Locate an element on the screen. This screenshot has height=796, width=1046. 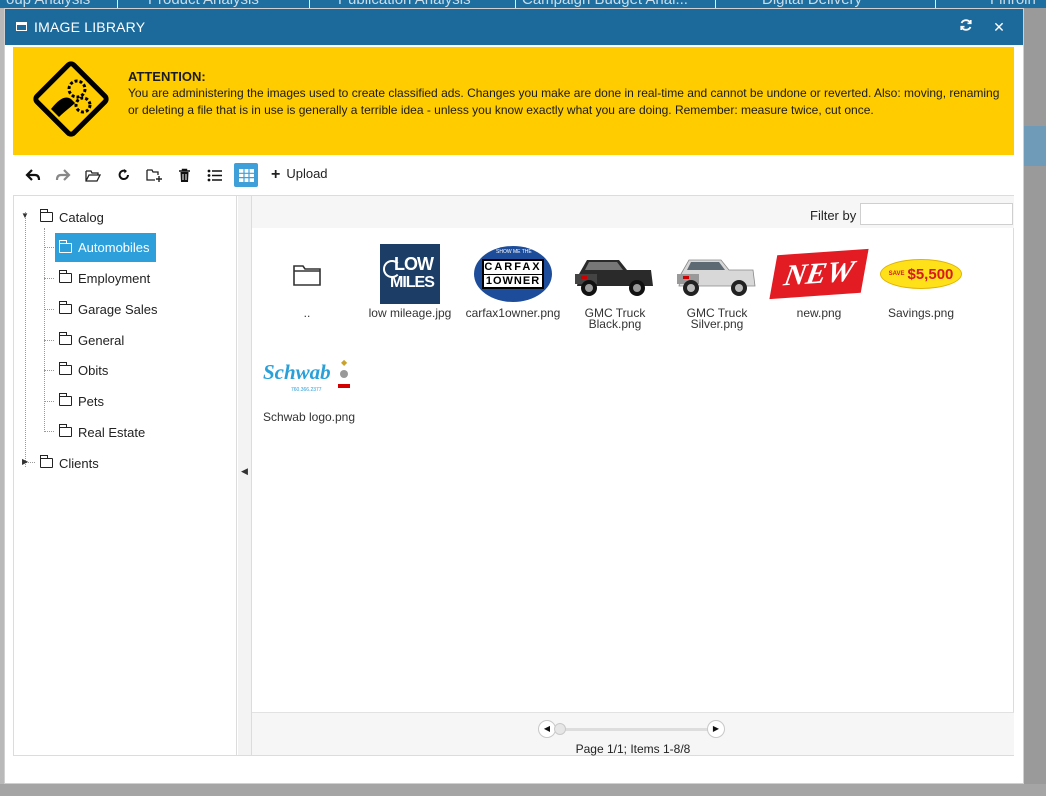
background-app-bottom is located at coordinates (523, 790).